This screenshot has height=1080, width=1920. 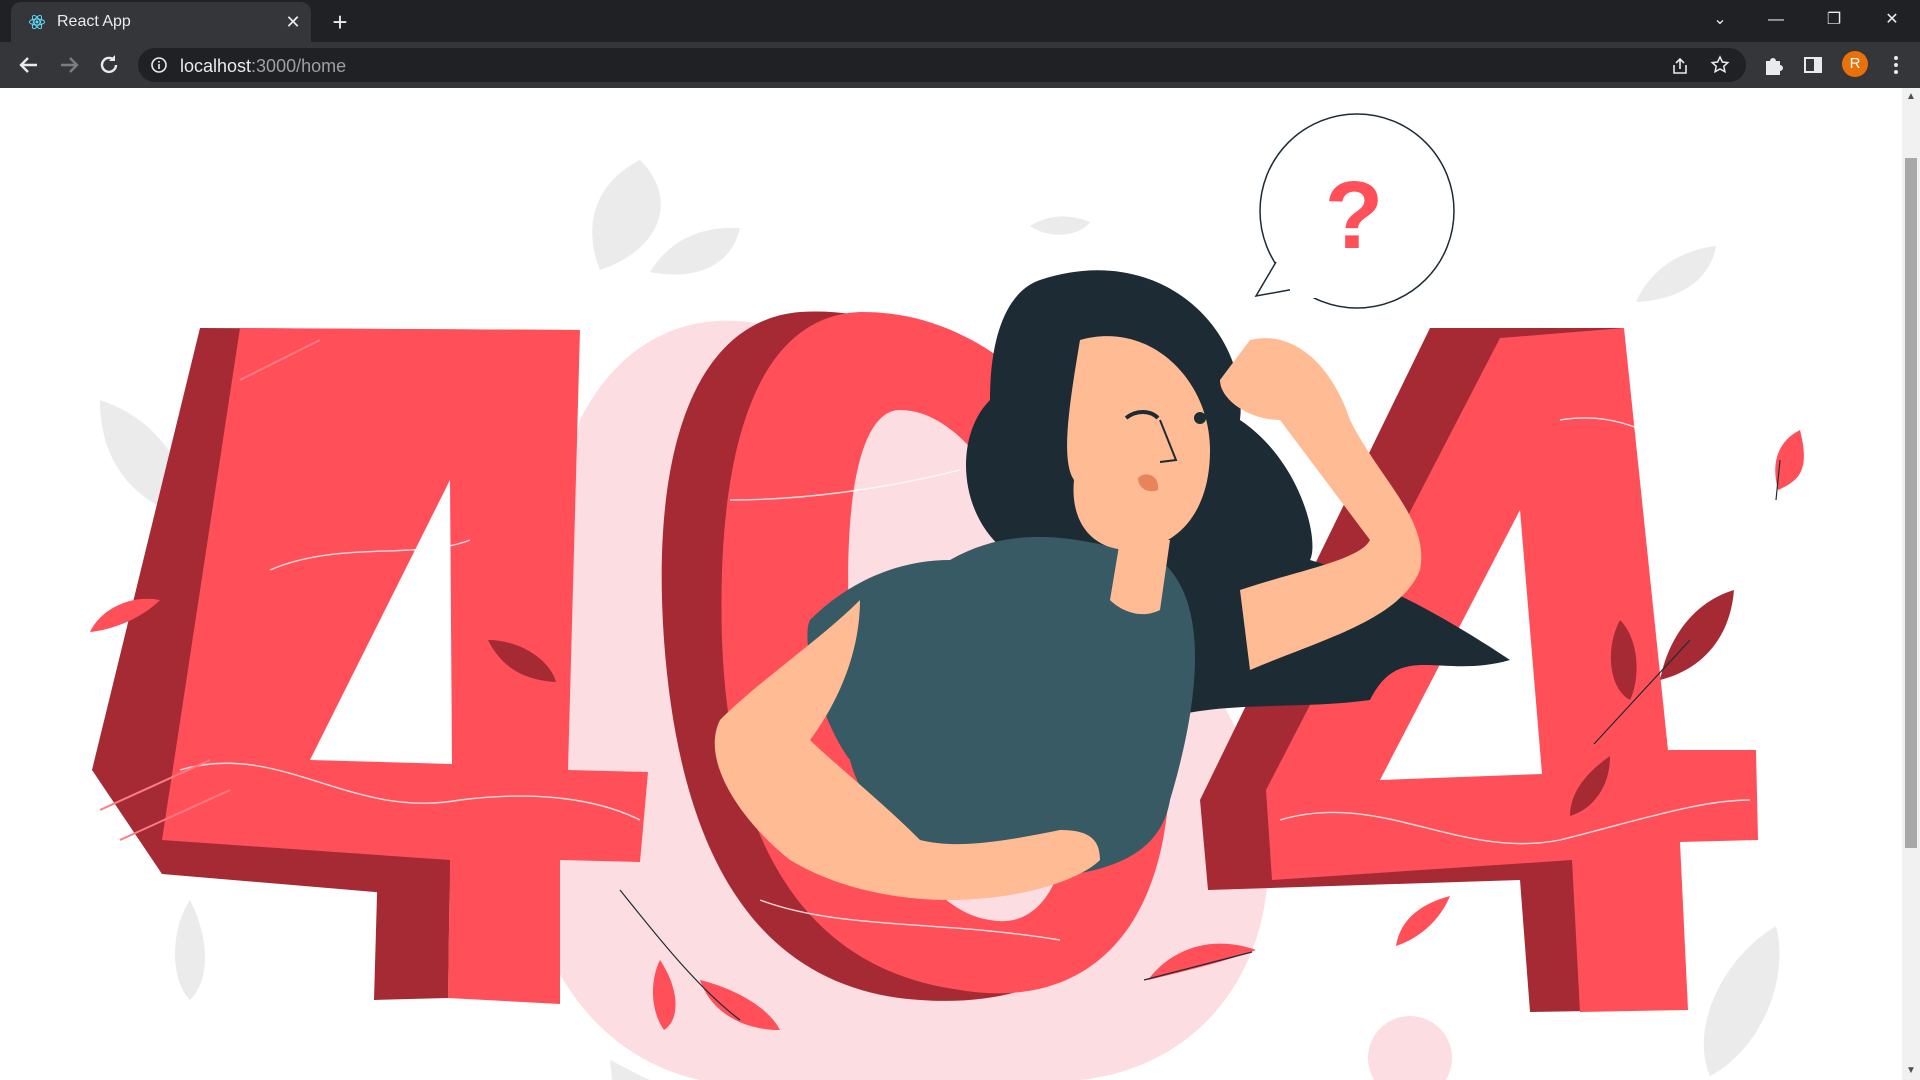 What do you see at coordinates (1911, 1071) in the screenshot?
I see `scroll-down-arrow-icon: ▼` at bounding box center [1911, 1071].